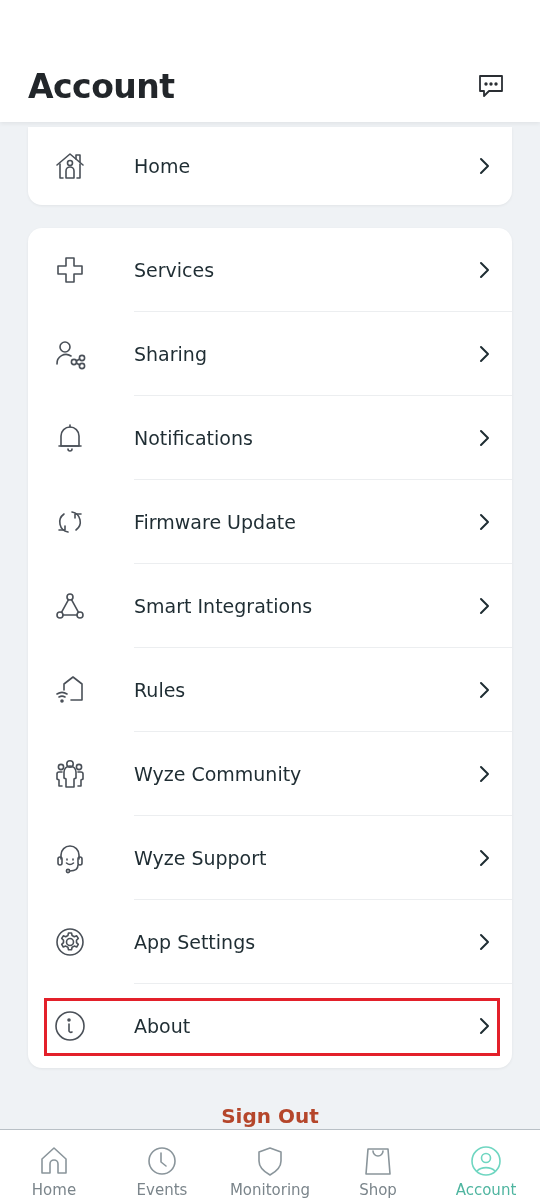 The width and height of the screenshot is (540, 1200). I want to click on headset-icon, so click(70, 858).